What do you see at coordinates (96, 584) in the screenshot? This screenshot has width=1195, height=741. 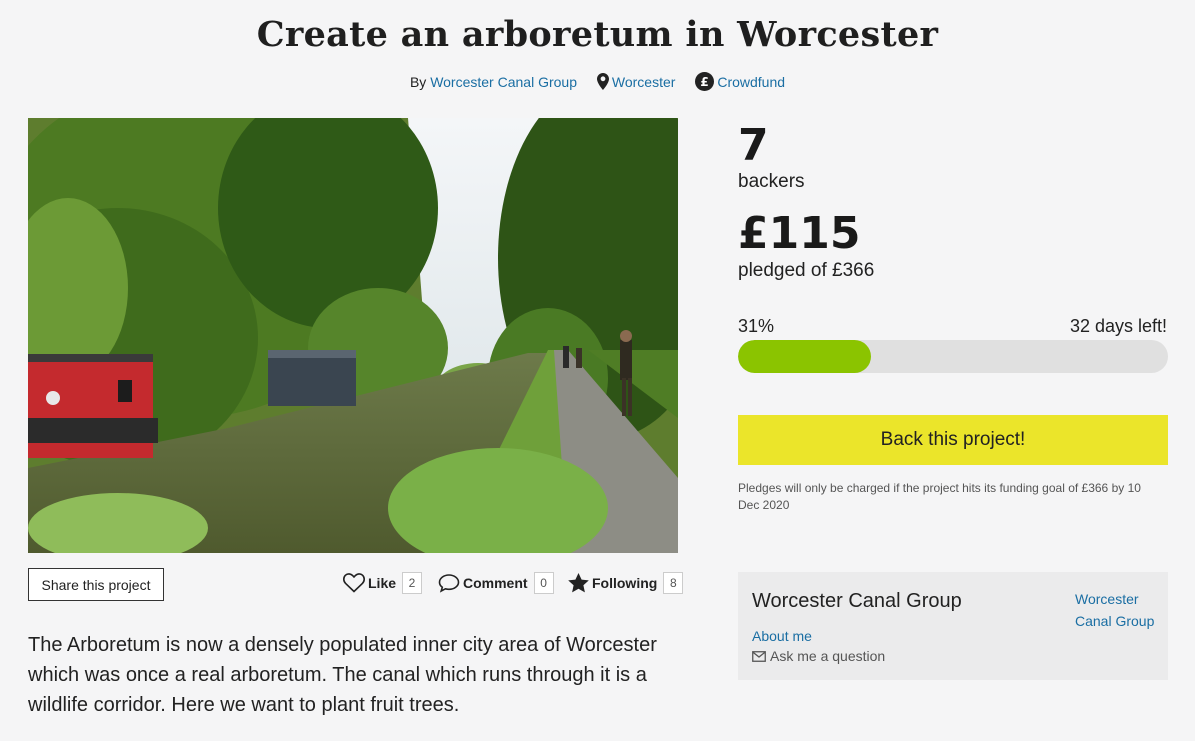 I see `share-project-button: Share this project` at bounding box center [96, 584].